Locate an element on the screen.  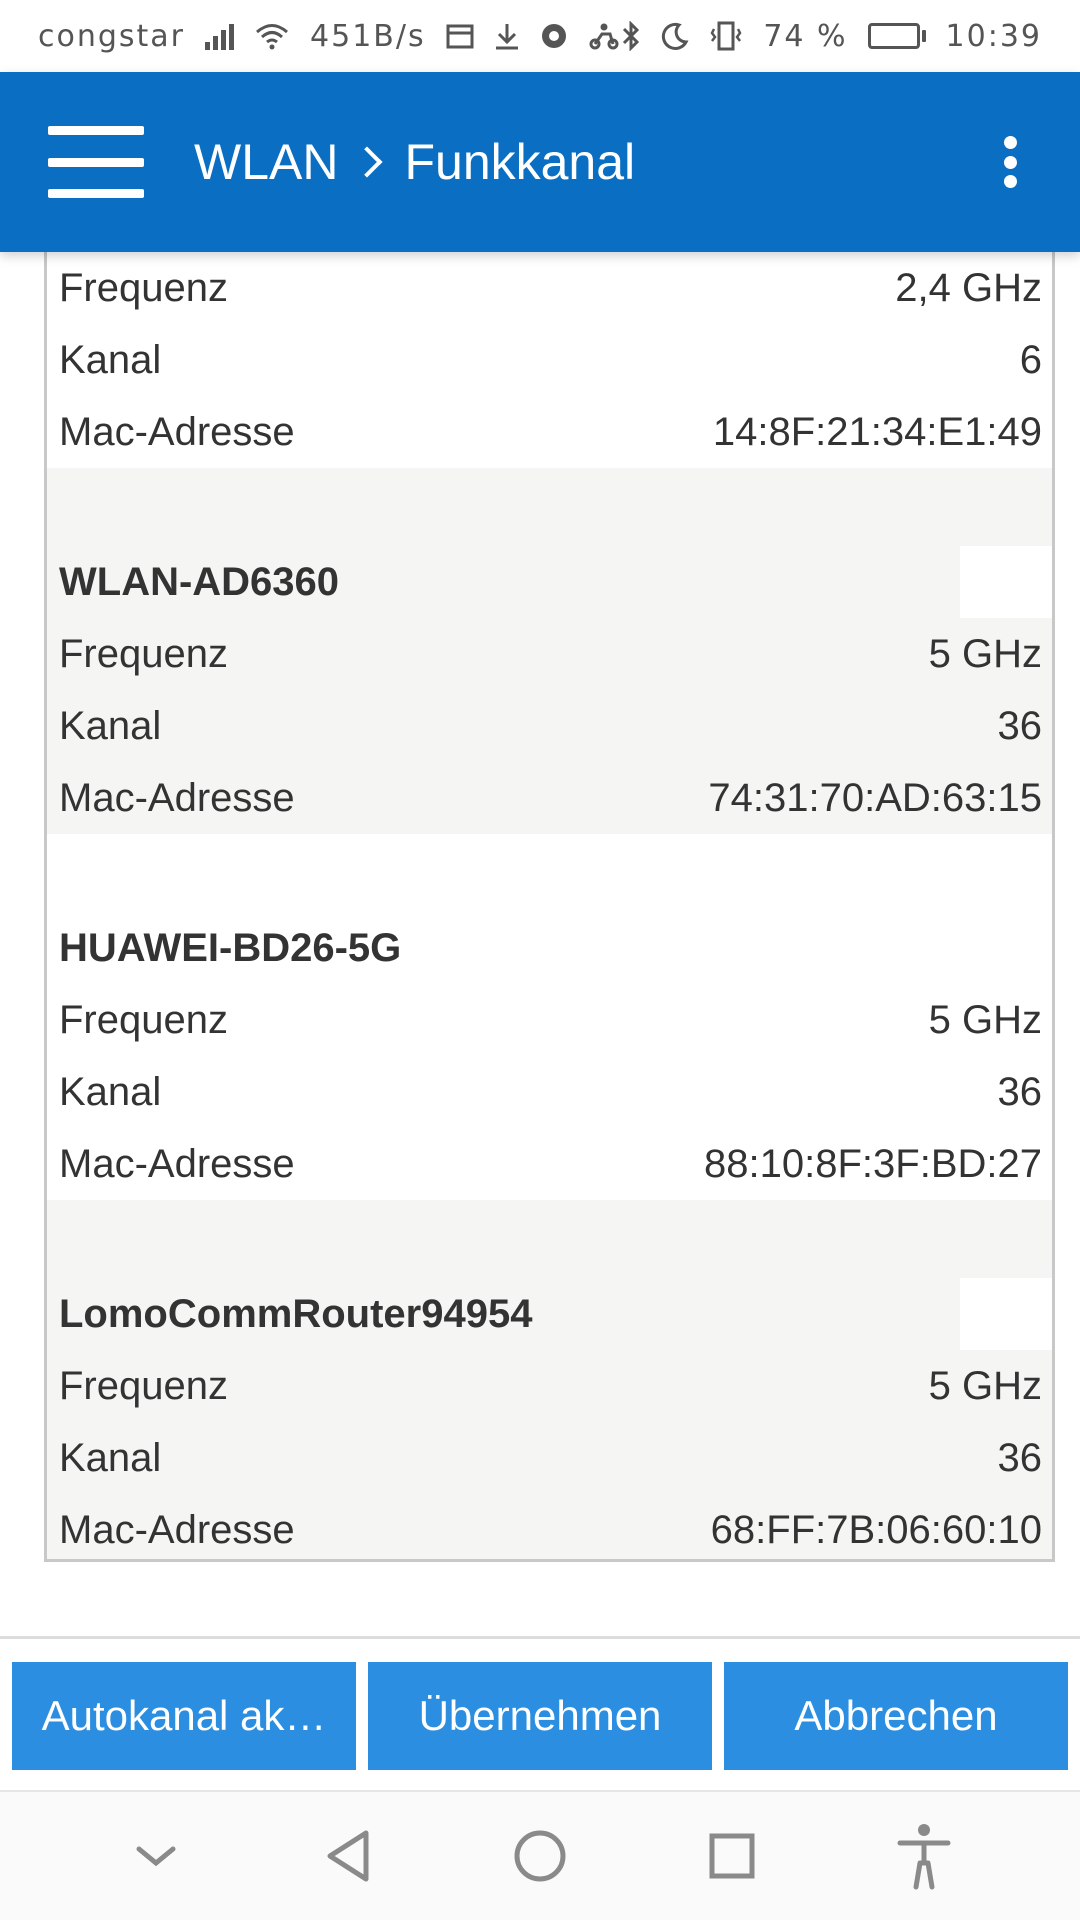
info-row-mac: Mac-Adresse 68:FF:7B:06:60:10 is located at coordinates (550, 1526).